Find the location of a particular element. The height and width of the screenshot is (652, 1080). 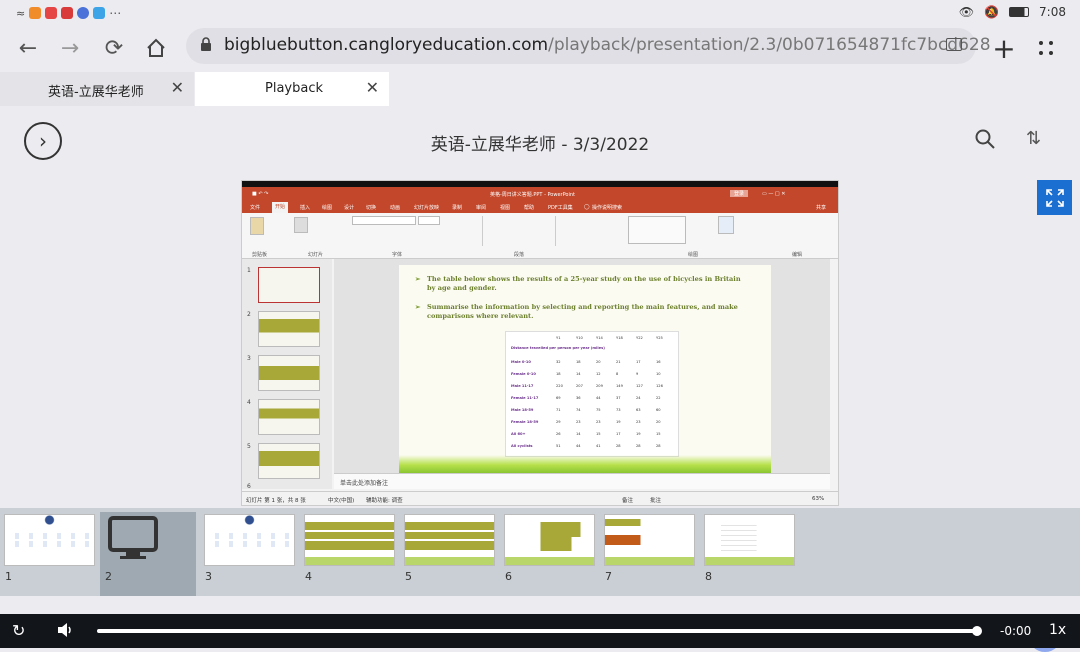

tab-playback: Playback ✕ is located at coordinates (292, 89).